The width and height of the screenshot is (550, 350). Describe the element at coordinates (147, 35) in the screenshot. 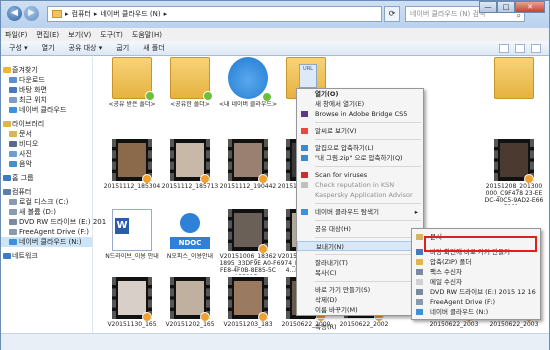

I see `menu-help: 도움말(H)` at that location.